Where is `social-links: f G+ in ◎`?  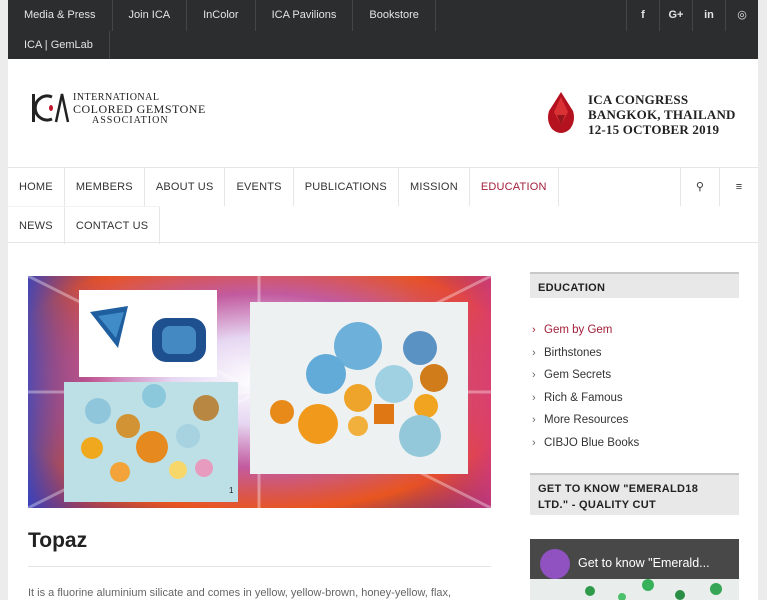 social-links: f G+ in ◎ is located at coordinates (692, 15).